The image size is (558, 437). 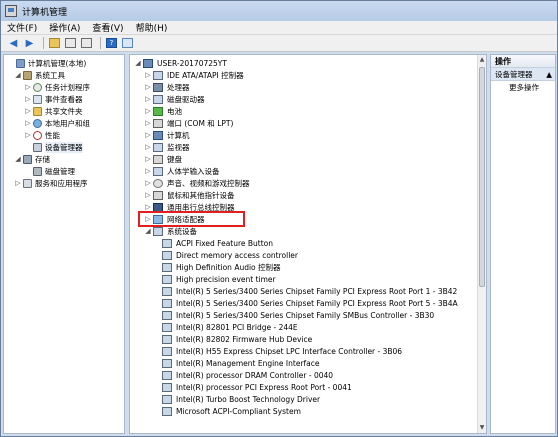 What do you see at coordinates (27, 183) in the screenshot?
I see `services-icon` at bounding box center [27, 183].